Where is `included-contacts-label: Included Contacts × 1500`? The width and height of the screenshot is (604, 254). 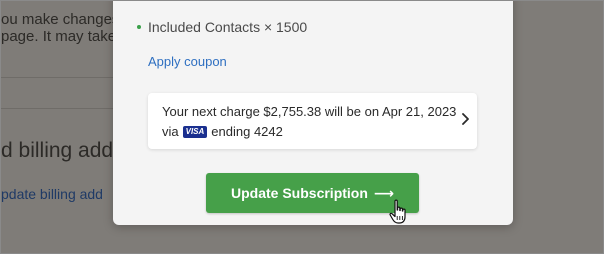 included-contacts-label: Included Contacts × 1500 is located at coordinates (228, 27).